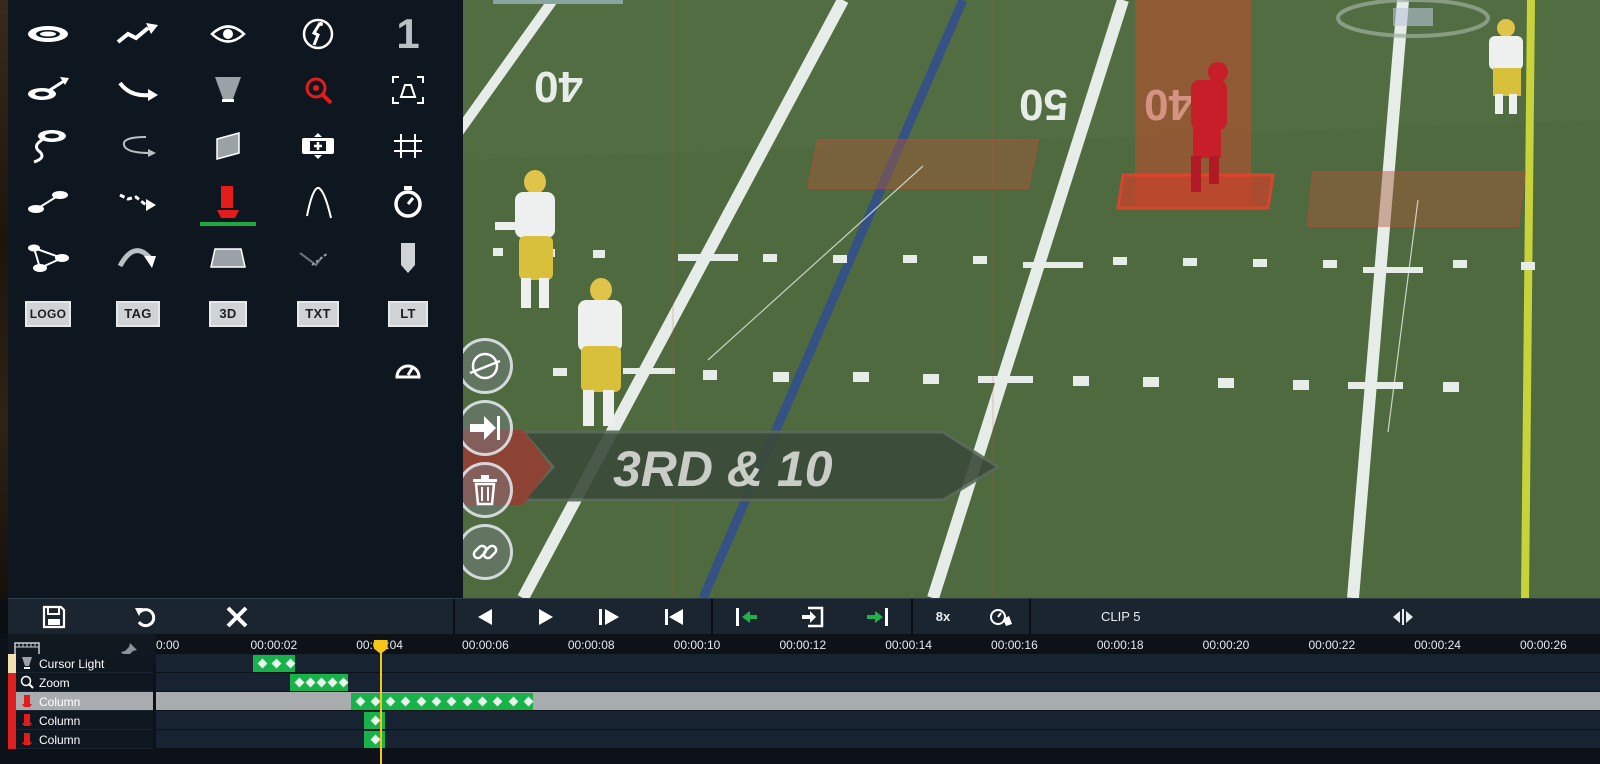  What do you see at coordinates (546, 617) in the screenshot?
I see `play-button` at bounding box center [546, 617].